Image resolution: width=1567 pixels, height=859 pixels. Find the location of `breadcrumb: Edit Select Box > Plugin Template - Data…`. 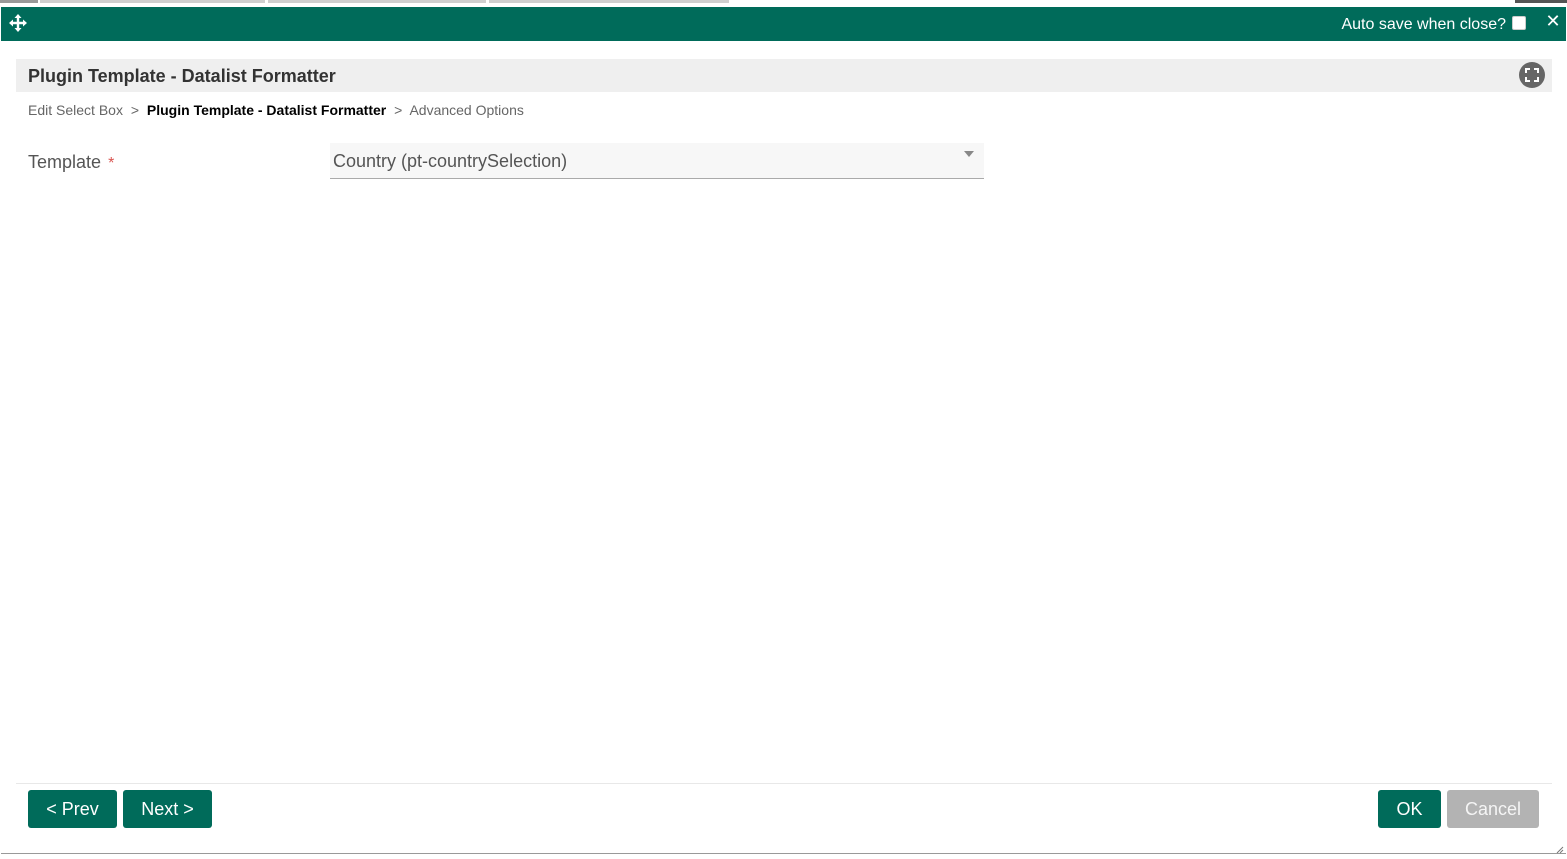

breadcrumb: Edit Select Box > Plugin Template - Data… is located at coordinates (276, 110).